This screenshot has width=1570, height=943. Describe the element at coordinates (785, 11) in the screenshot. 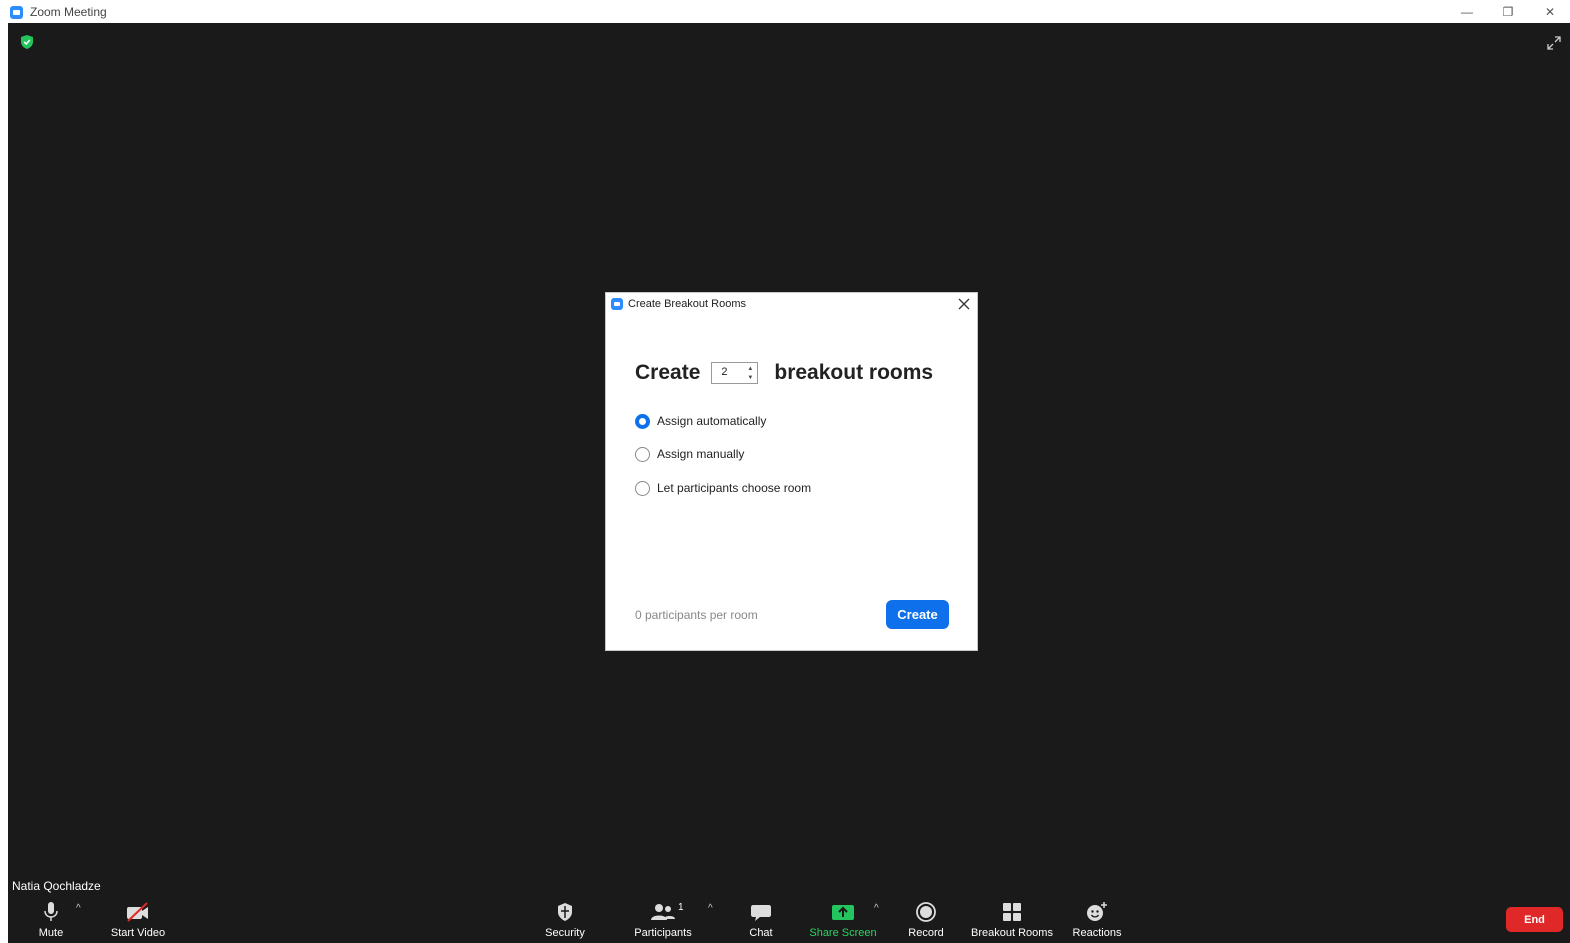

I see `title-bar: Zoom Meeting — ❐ ✕` at that location.